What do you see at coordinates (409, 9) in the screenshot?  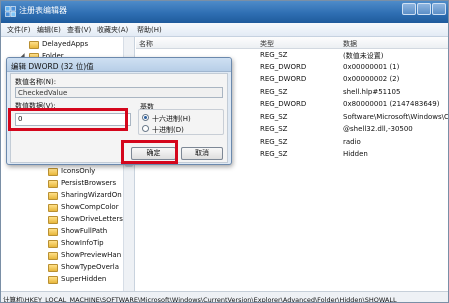 I see `minimize-button` at bounding box center [409, 9].